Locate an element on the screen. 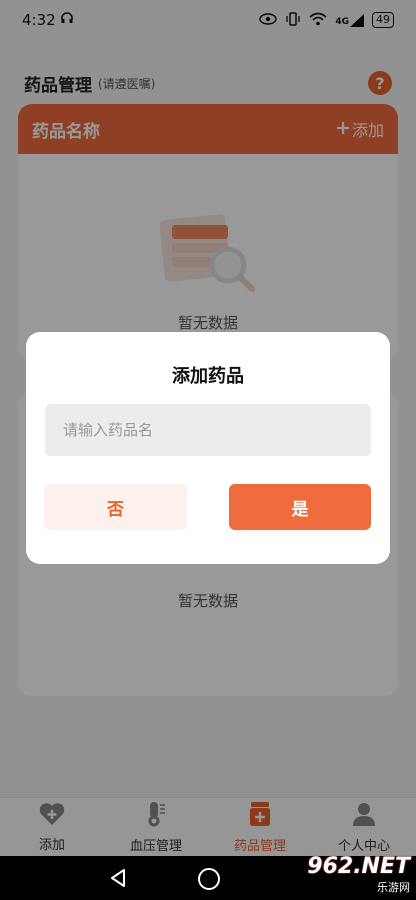 The image size is (416, 900). watermark-logo: 962.NET 乐游网 is located at coordinates (340, 874).